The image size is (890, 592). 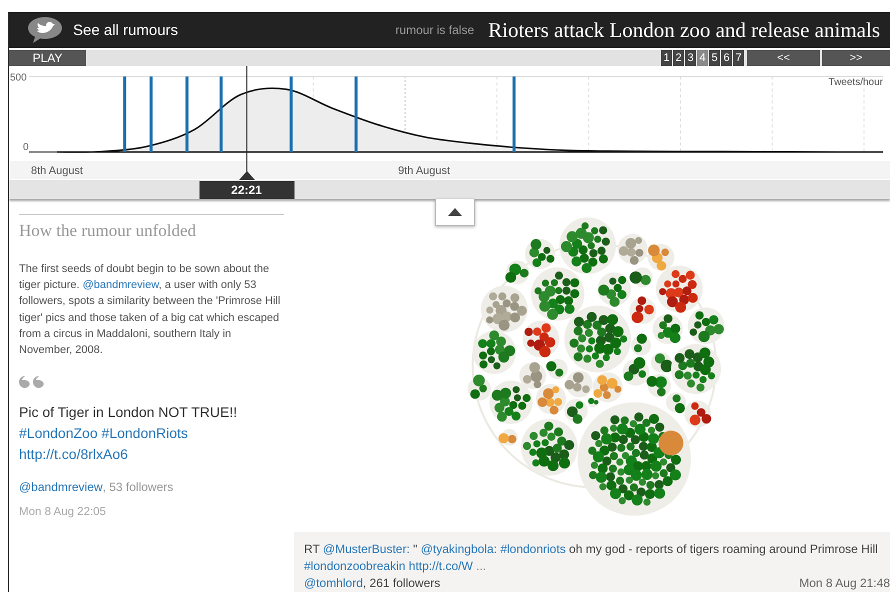 What do you see at coordinates (666, 58) in the screenshot?
I see `page-button: 1` at bounding box center [666, 58].